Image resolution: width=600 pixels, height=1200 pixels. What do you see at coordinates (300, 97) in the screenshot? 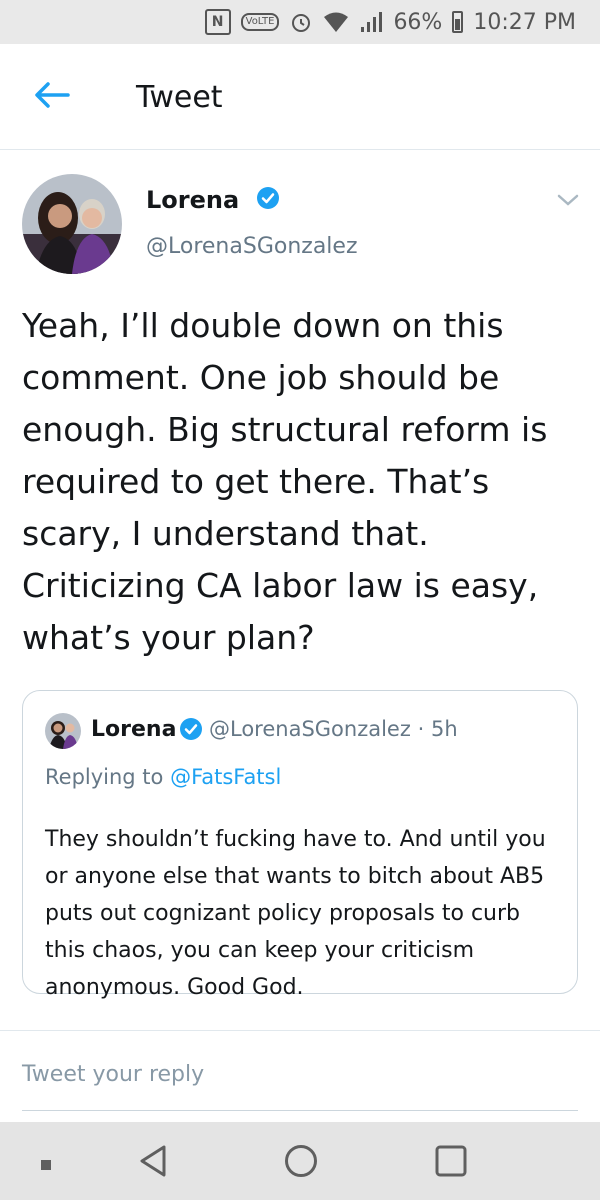
I see `header: Tweet` at bounding box center [300, 97].